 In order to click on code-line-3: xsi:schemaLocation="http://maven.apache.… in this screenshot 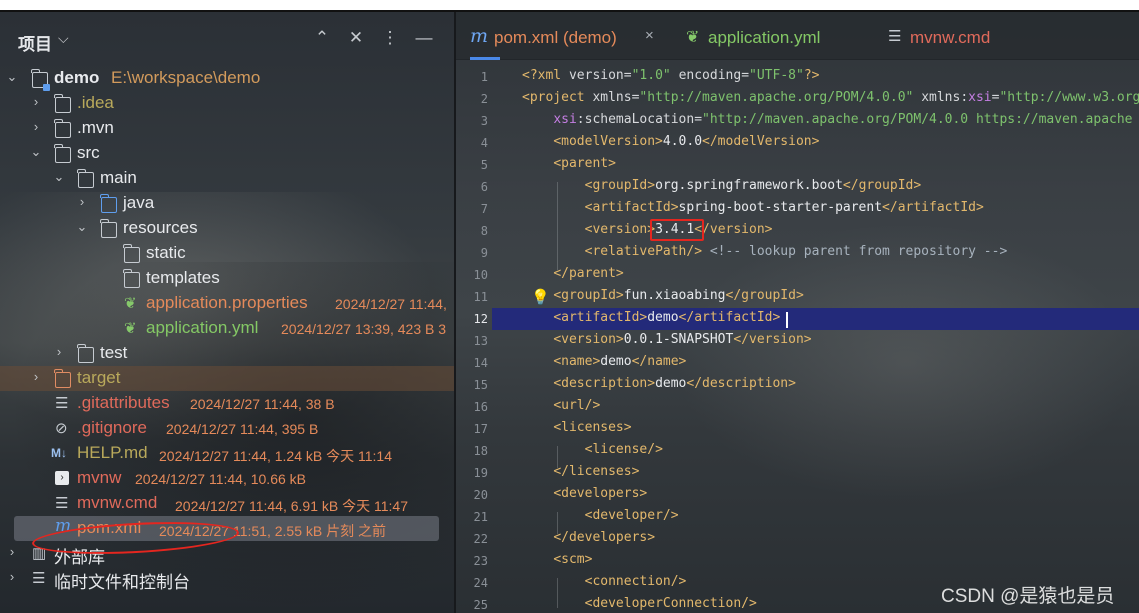, I will do `click(843, 119)`.